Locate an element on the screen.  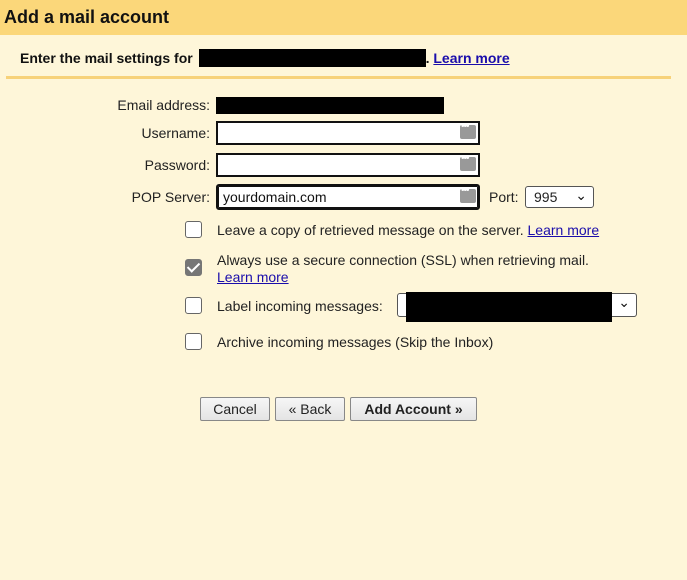
label-incoming-label: Label incoming messages: is located at coordinates (300, 306).